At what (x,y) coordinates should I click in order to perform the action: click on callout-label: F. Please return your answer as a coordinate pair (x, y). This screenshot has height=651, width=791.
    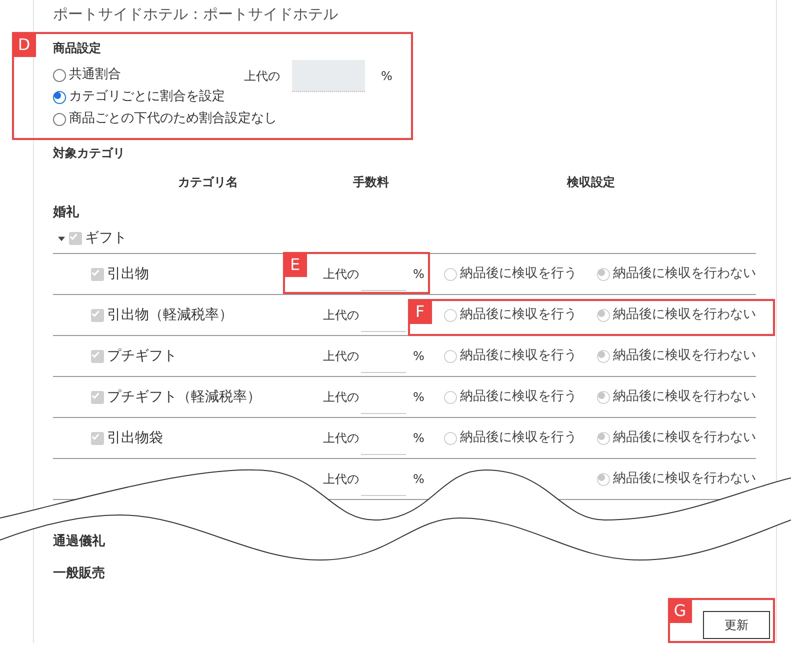
    Looking at the image, I should click on (420, 311).